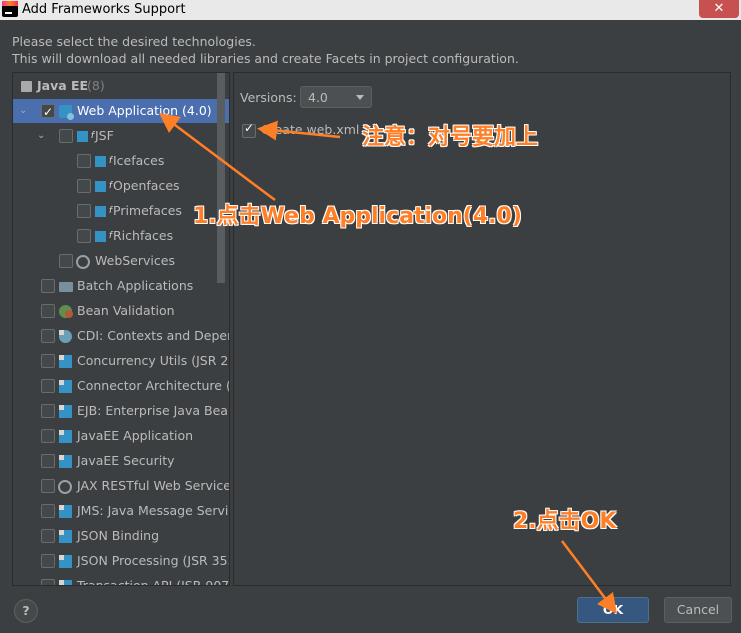 This screenshot has width=741, height=633. I want to click on tree-item-label: EJB: Enterprise Java Beans, so click(153, 410).